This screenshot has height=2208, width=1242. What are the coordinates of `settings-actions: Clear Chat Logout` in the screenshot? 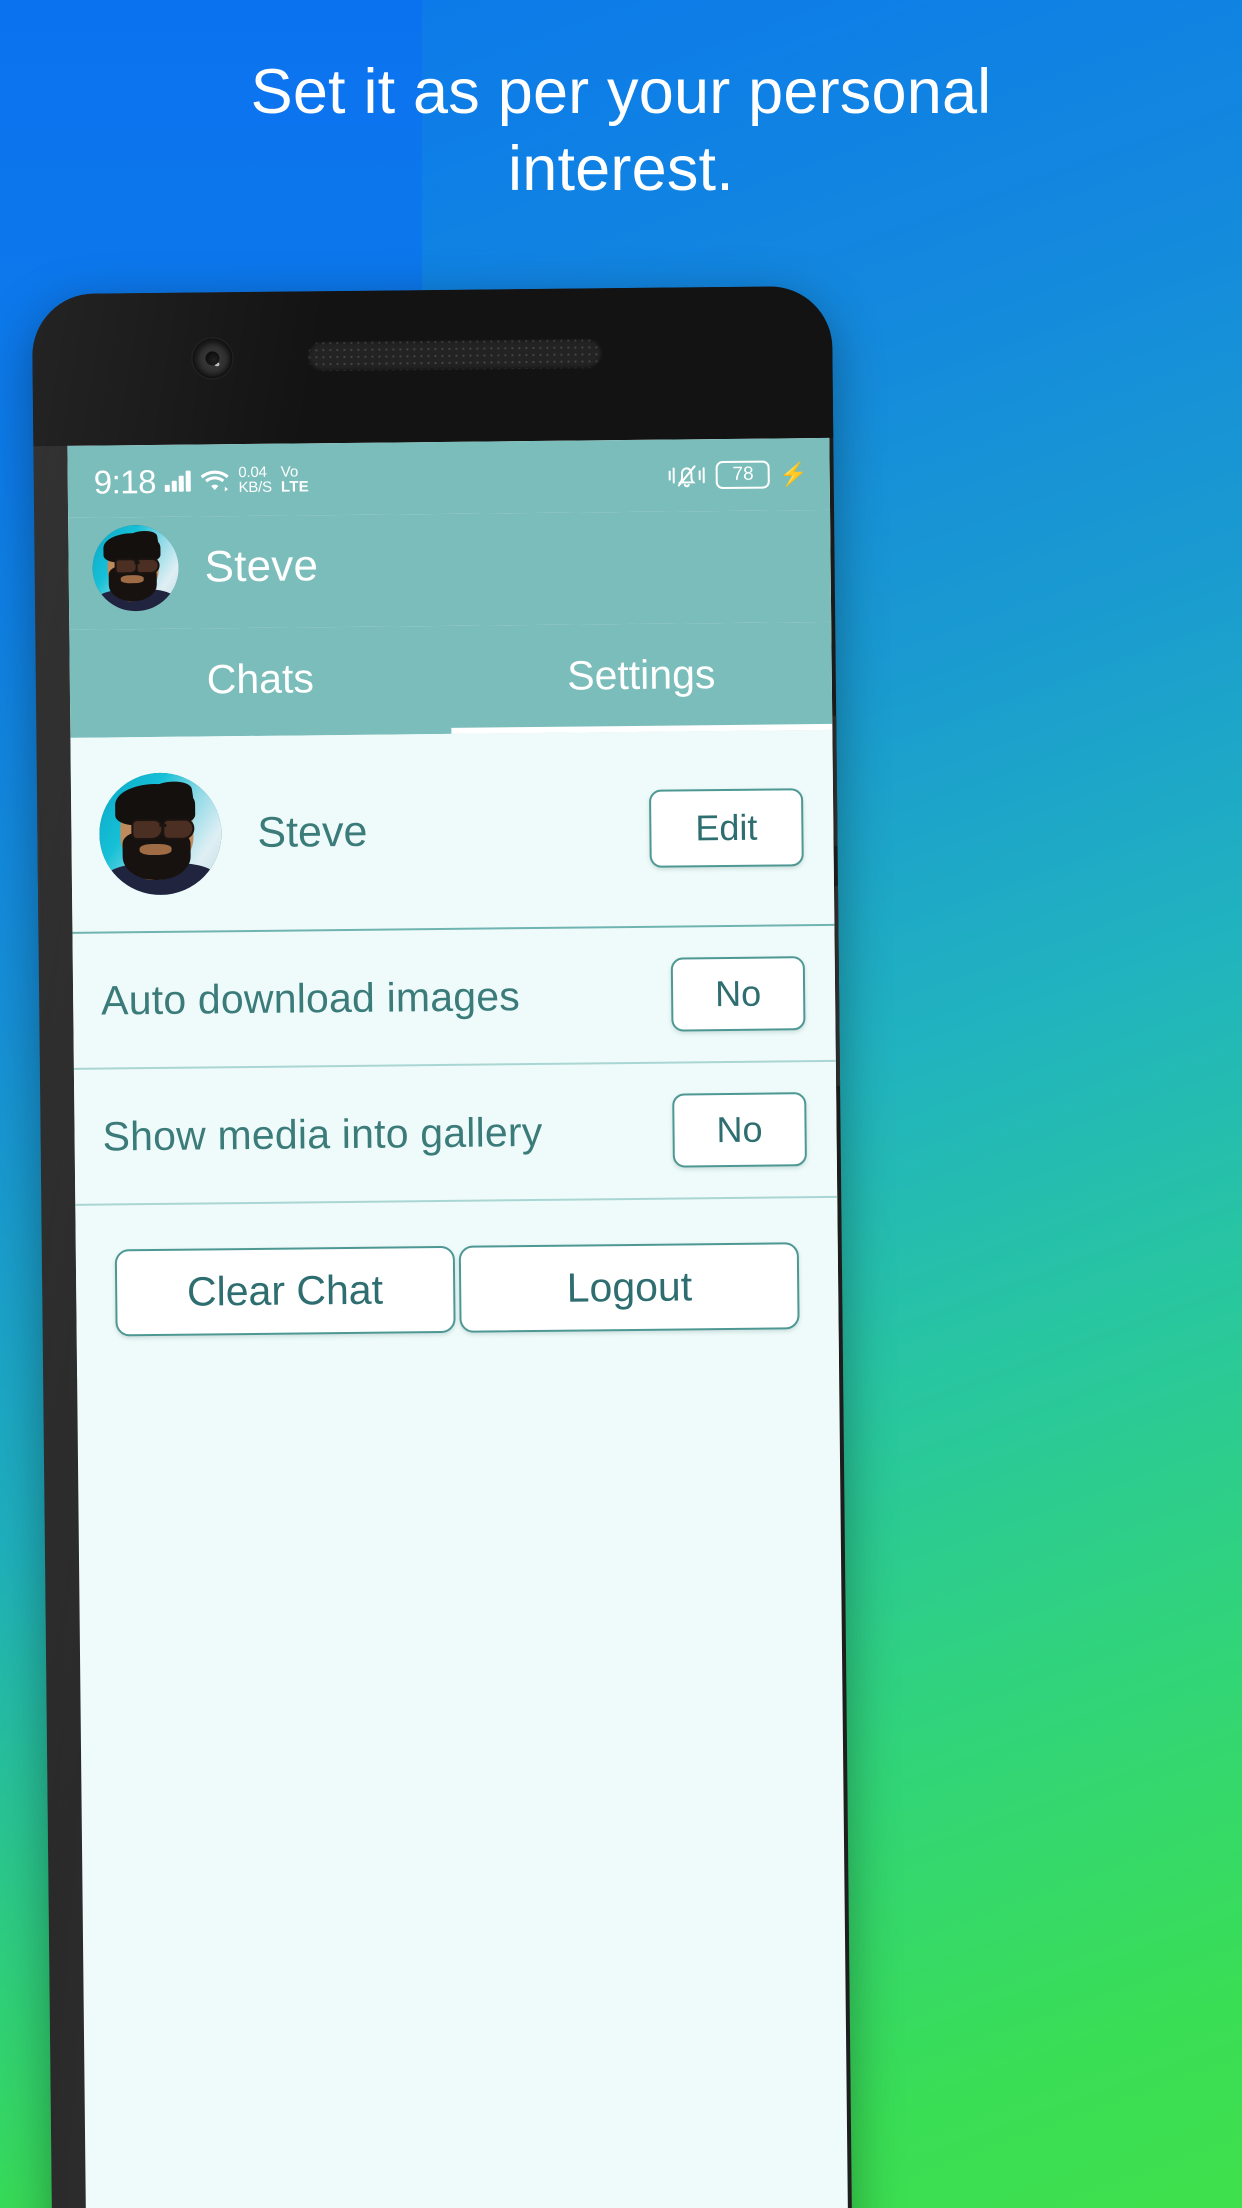 It's located at (457, 1287).